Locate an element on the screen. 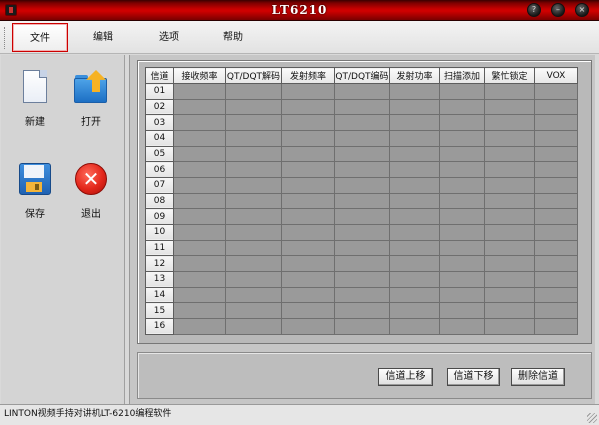 The image size is (599, 425). channel-up-button: 信道上移 is located at coordinates (405, 377).